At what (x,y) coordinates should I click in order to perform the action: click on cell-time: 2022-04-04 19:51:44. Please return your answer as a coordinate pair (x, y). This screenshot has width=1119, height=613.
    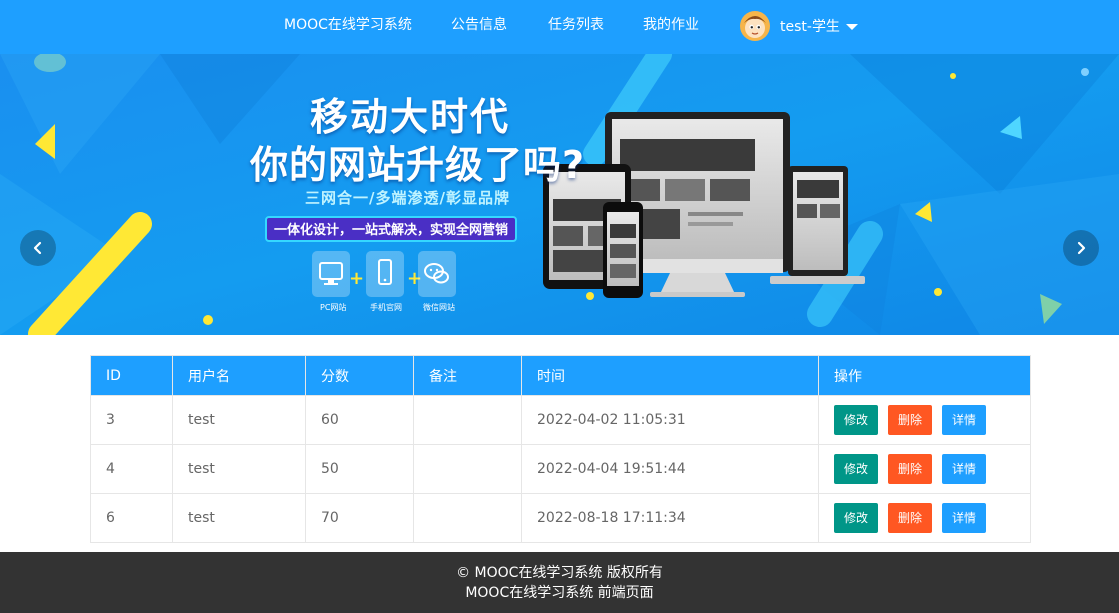
    Looking at the image, I should click on (670, 469).